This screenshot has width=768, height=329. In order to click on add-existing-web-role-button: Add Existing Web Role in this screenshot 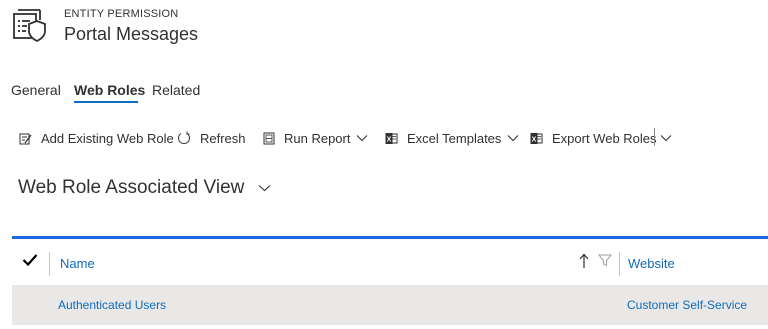, I will do `click(96, 138)`.